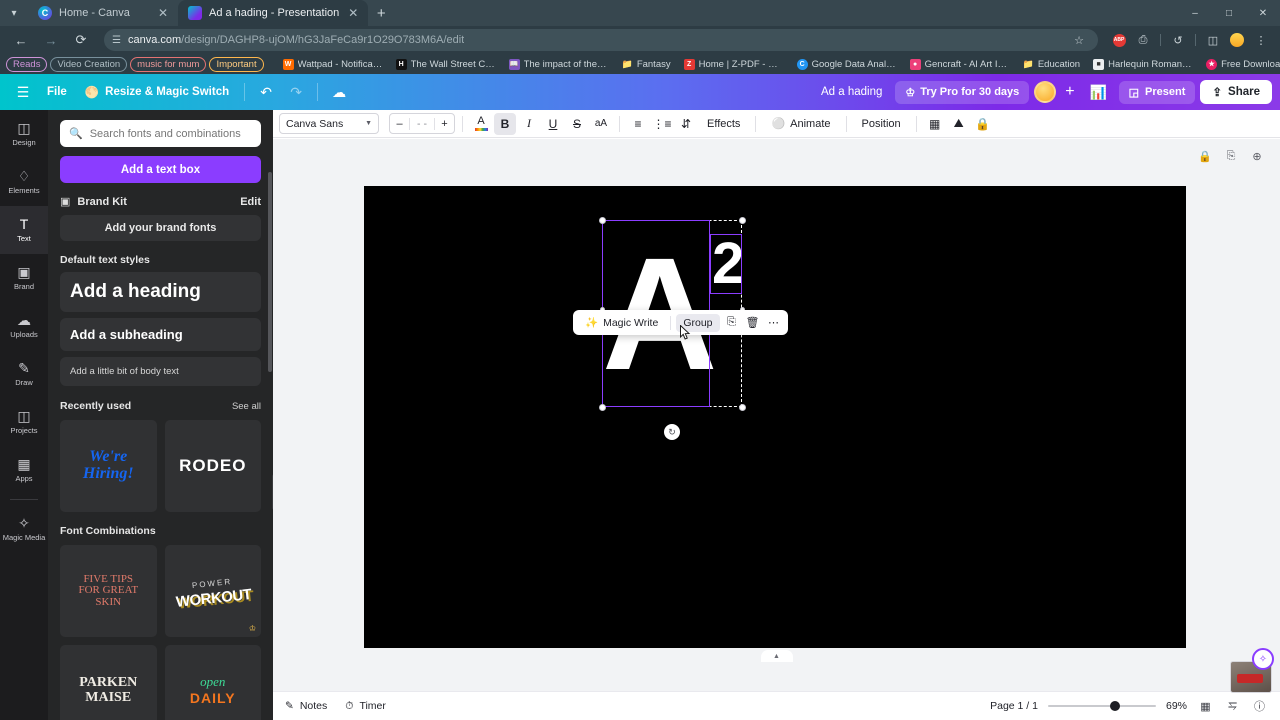 This screenshot has height=720, width=1280. Describe the element at coordinates (250, 202) in the screenshot. I see `brand-kit-edit-button: Edit` at that location.